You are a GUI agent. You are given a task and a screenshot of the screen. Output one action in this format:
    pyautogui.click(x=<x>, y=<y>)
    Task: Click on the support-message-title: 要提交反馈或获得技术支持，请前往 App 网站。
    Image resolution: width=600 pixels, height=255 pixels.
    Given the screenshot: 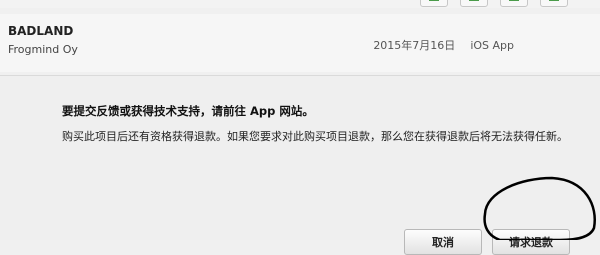 What is the action you would take?
    pyautogui.click(x=188, y=111)
    